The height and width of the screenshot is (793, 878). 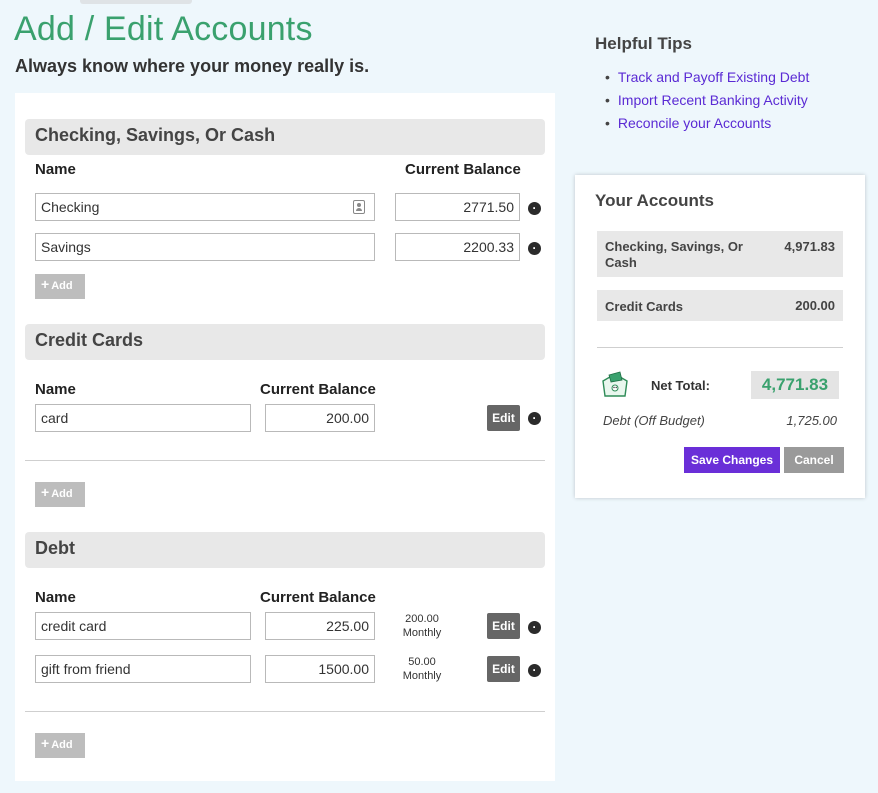 I want to click on money-envelope-icon, so click(x=615, y=384).